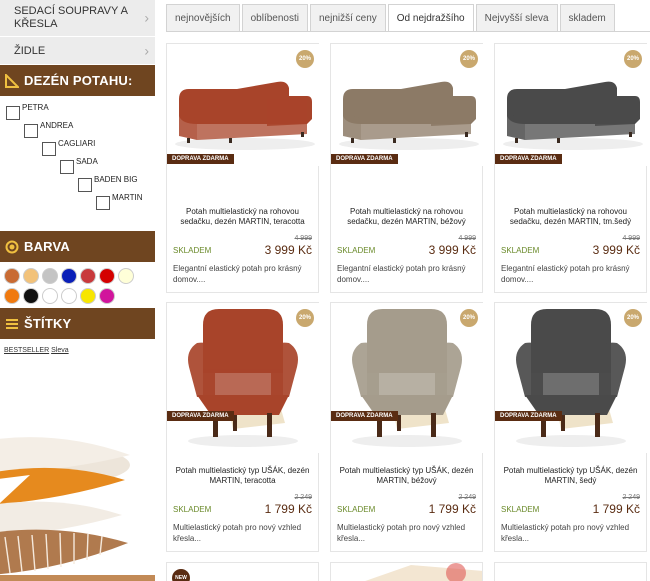  What do you see at coordinates (77, 375) in the screenshot?
I see `tag-list: BESTSELLER Sleva` at bounding box center [77, 375].